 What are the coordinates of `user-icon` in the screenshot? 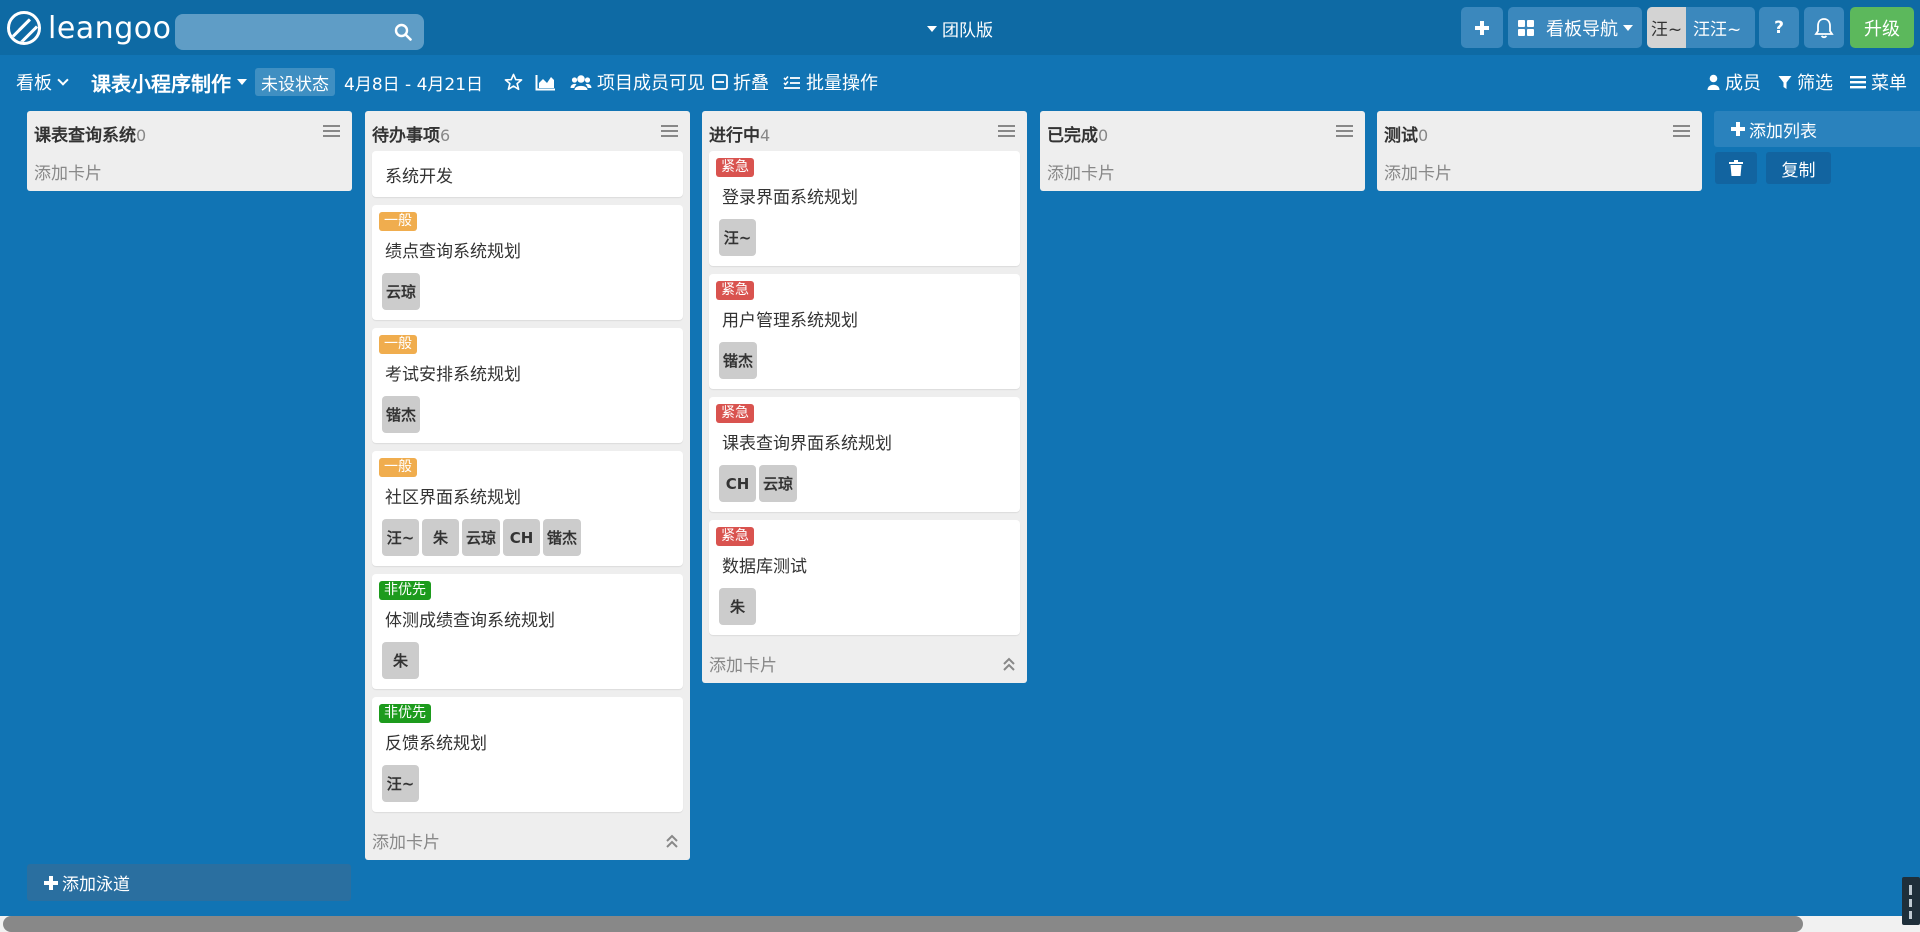 It's located at (1713, 82).